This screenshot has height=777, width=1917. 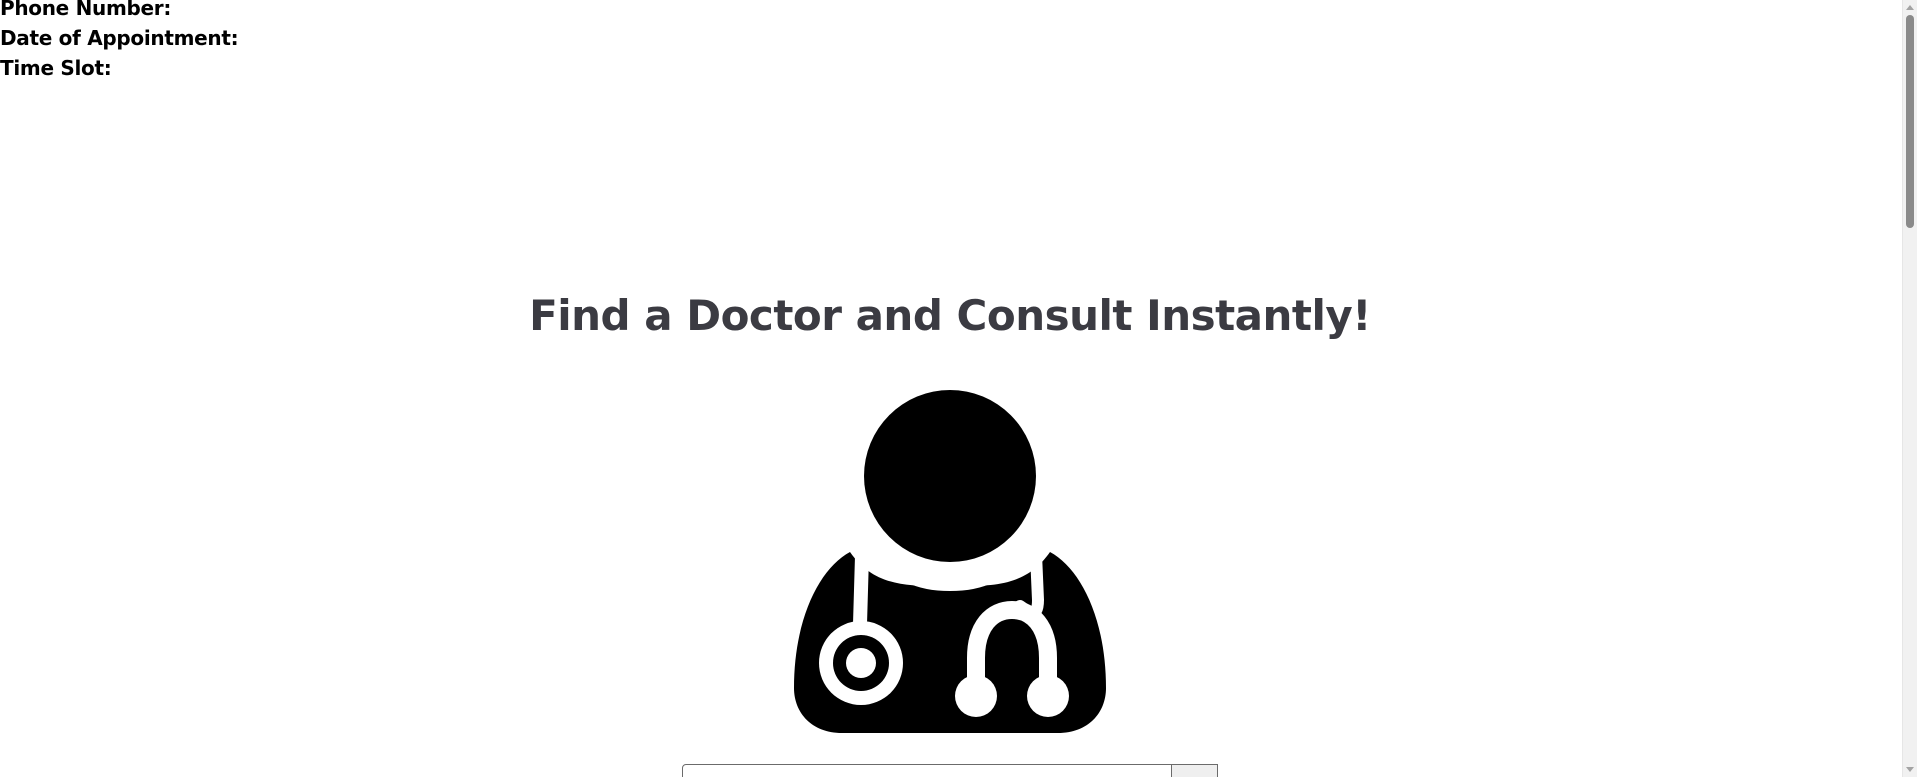 What do you see at coordinates (950, 561) in the screenshot?
I see `doctor-icon` at bounding box center [950, 561].